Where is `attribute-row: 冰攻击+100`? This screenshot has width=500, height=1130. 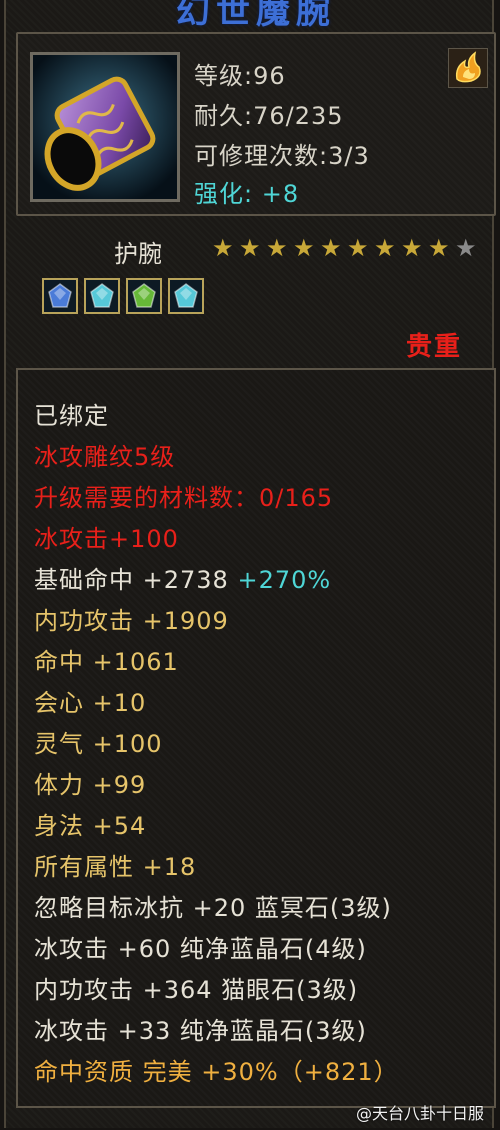 attribute-row: 冰攻击+100 is located at coordinates (106, 536).